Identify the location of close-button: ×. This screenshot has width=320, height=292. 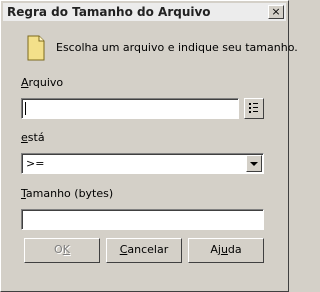
(276, 12).